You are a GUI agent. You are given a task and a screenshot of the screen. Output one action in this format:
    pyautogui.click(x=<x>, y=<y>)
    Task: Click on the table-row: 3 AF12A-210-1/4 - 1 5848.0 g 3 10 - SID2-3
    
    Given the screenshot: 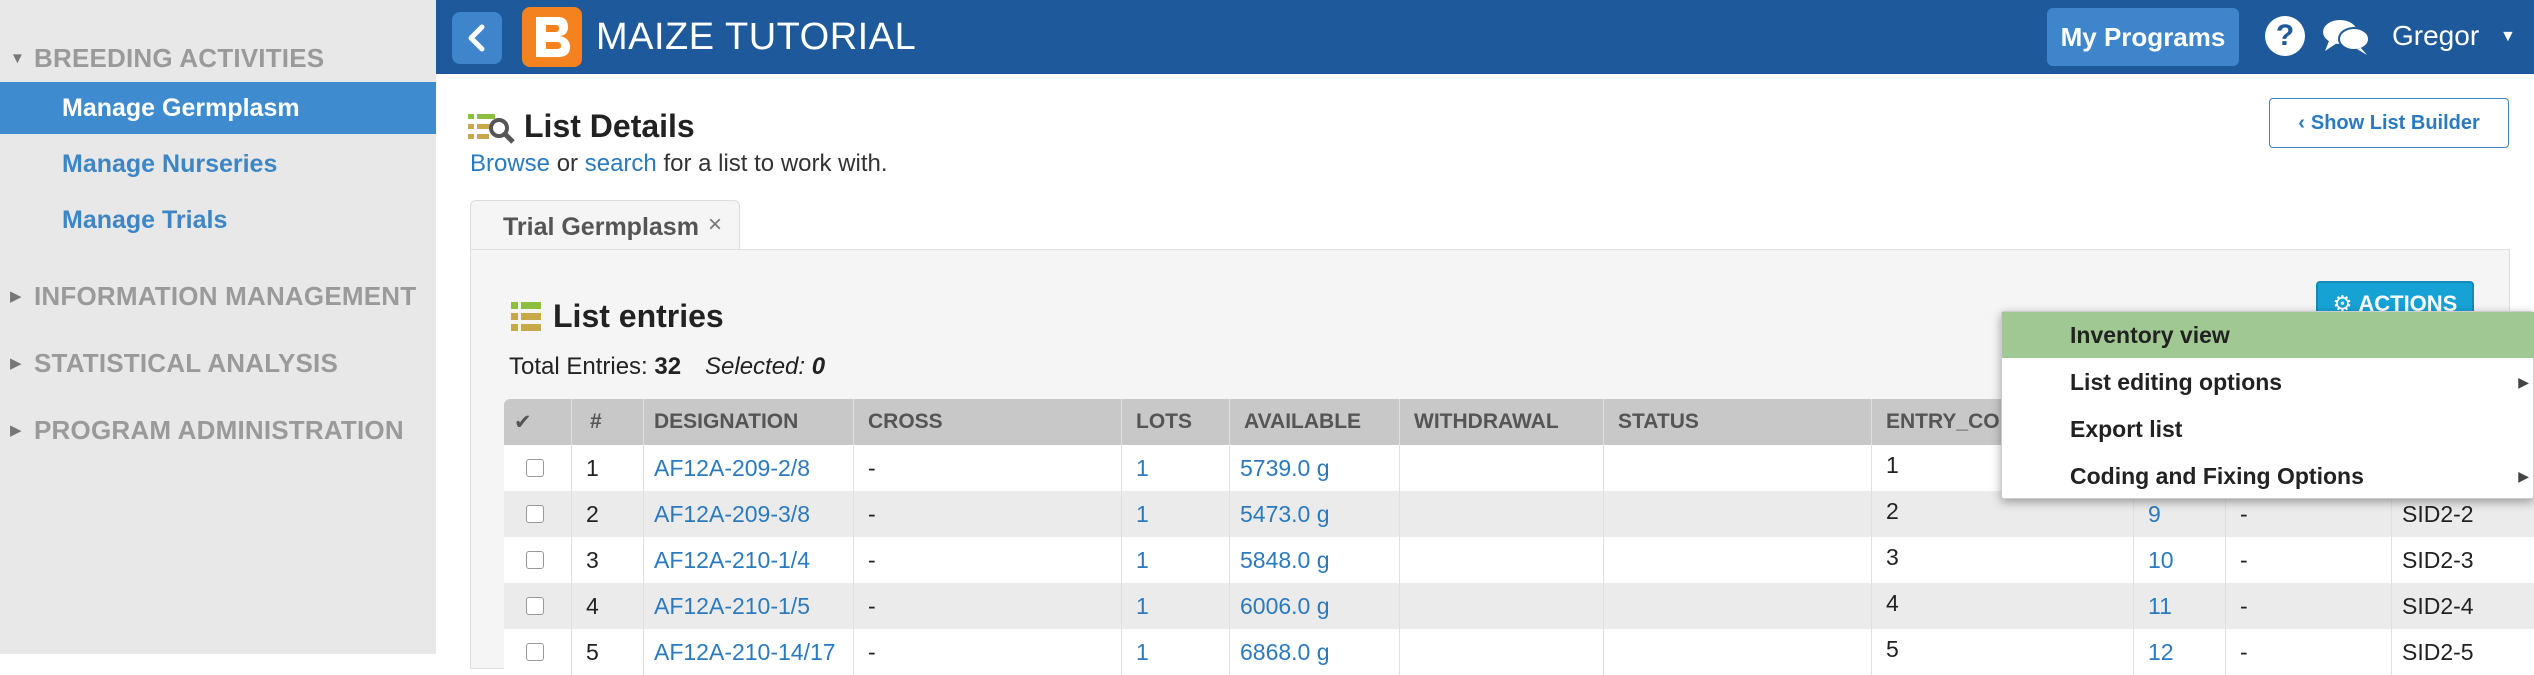 What is the action you would take?
    pyautogui.click(x=1519, y=560)
    